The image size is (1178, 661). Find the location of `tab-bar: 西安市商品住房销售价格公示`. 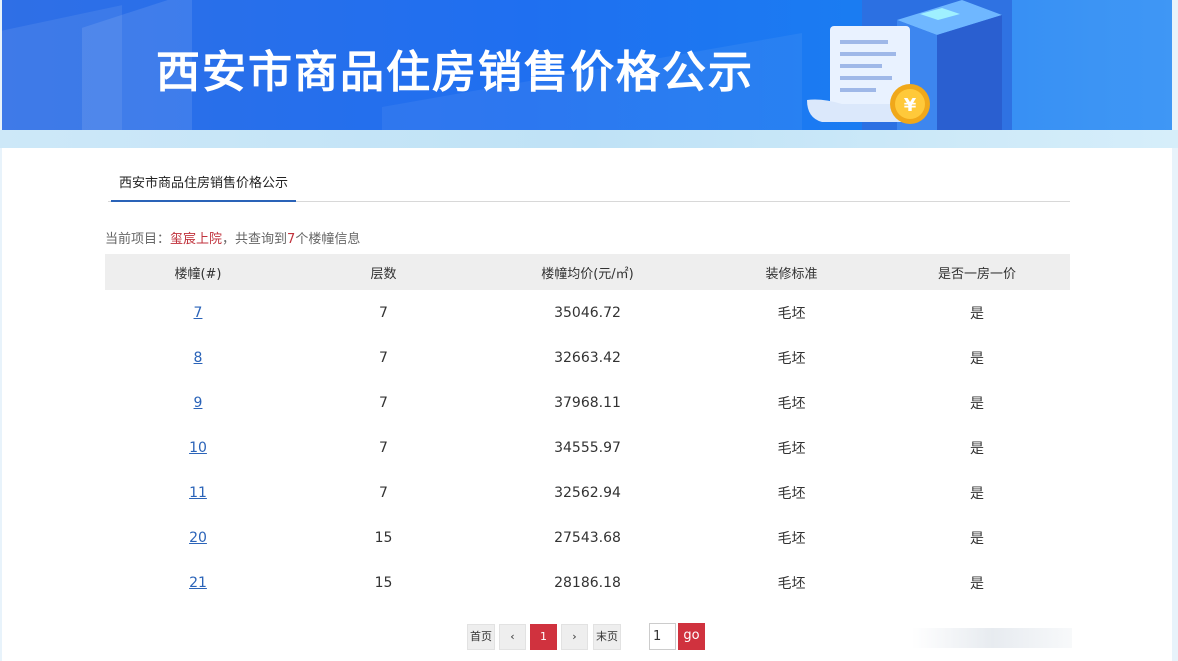

tab-bar: 西安市商品住房销售价格公示 is located at coordinates (589, 185).